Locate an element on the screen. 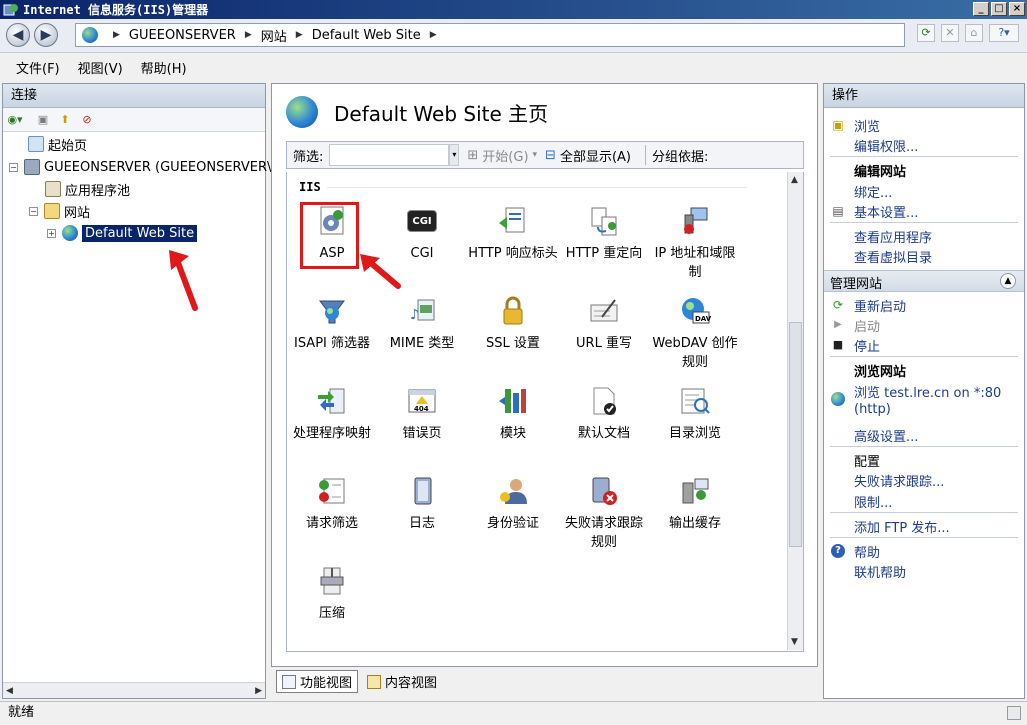 Image resolution: width=1027 pixels, height=725 pixels. tree-node-default-site: + Default Web Site is located at coordinates (122, 233).